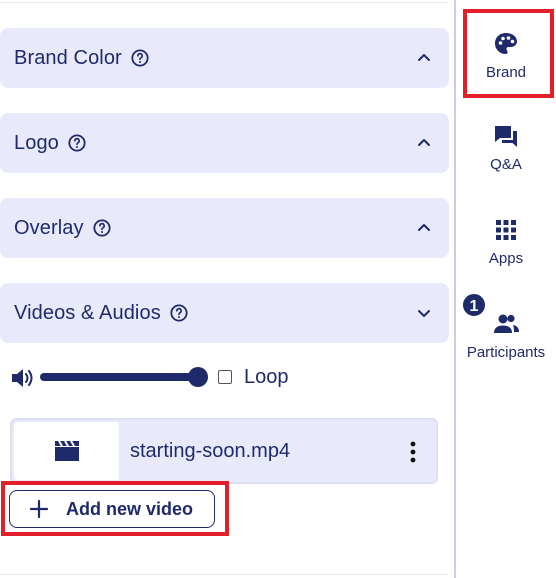  What do you see at coordinates (506, 230) in the screenshot?
I see `grid-icon` at bounding box center [506, 230].